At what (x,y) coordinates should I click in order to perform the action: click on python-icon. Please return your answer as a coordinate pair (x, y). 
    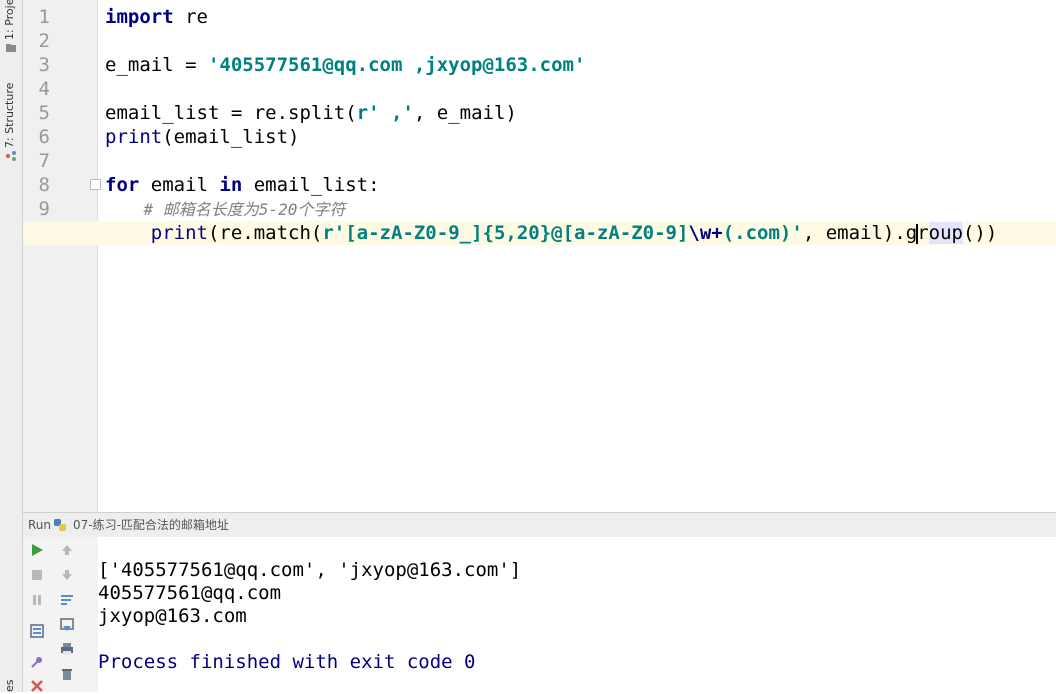
    Looking at the image, I should click on (60, 525).